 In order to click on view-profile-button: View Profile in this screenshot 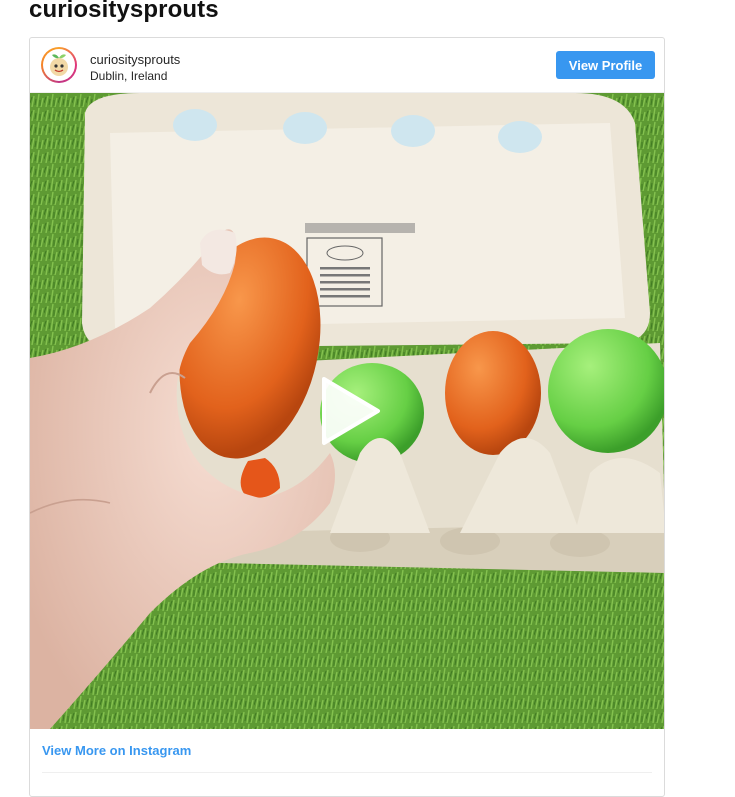, I will do `click(605, 65)`.